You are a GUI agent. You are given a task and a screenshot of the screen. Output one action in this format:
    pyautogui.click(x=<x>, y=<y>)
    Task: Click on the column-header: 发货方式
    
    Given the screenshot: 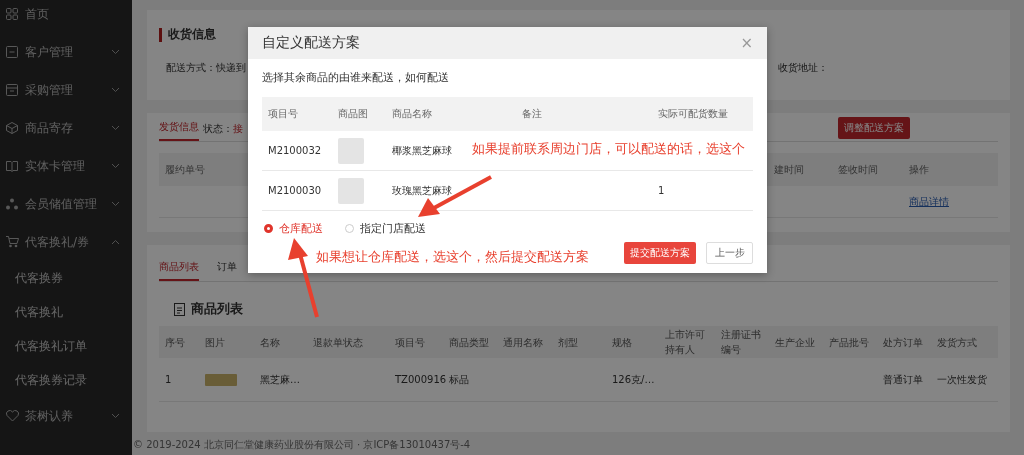 What is the action you would take?
    pyautogui.click(x=957, y=342)
    